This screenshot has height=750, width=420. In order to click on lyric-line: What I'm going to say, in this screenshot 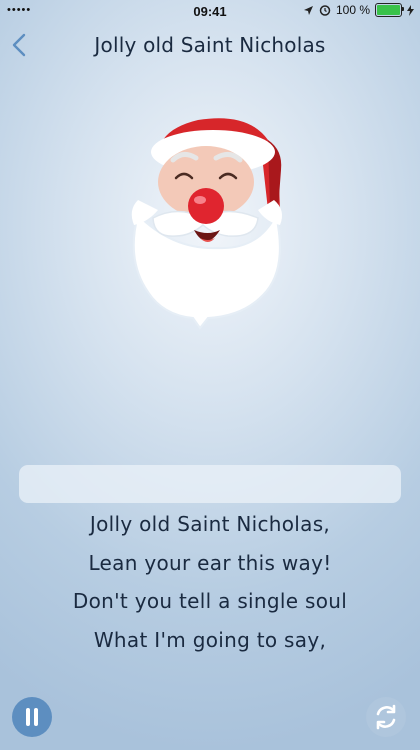, I will do `click(210, 639)`.